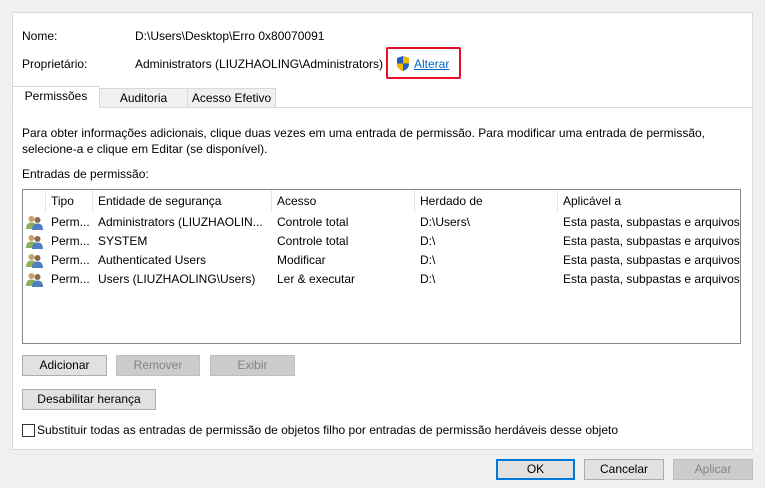 The image size is (765, 488). What do you see at coordinates (403, 63) in the screenshot?
I see `uac-shield-icon` at bounding box center [403, 63].